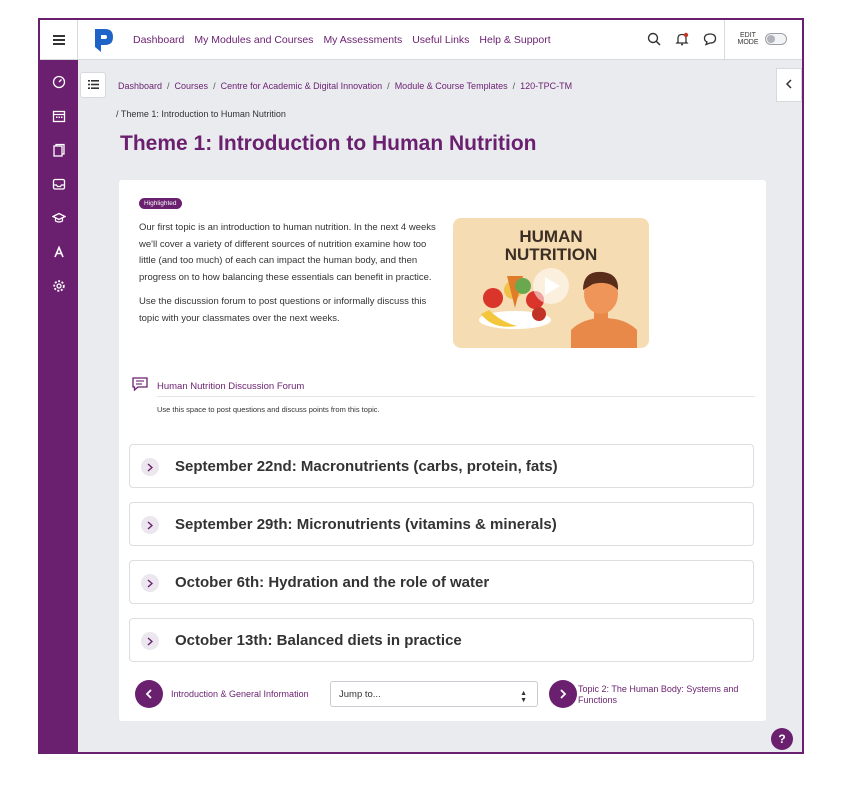  I want to click on select-caret-icon: ▲ ▼, so click(523, 697).